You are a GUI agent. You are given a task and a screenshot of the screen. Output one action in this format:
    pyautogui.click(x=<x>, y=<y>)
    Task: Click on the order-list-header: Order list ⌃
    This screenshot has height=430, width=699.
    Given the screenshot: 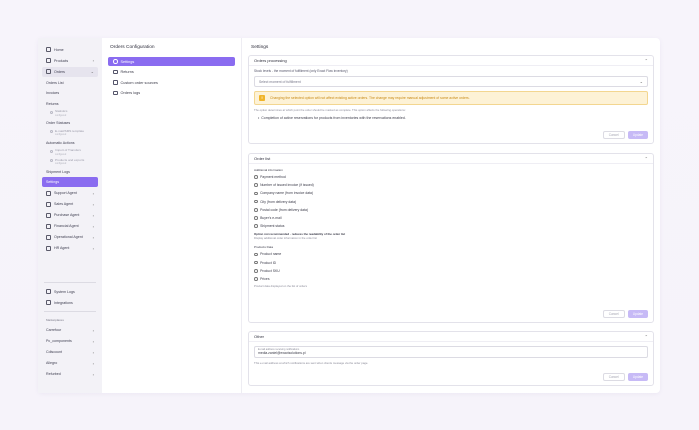 What is the action you would take?
    pyautogui.click(x=451, y=159)
    